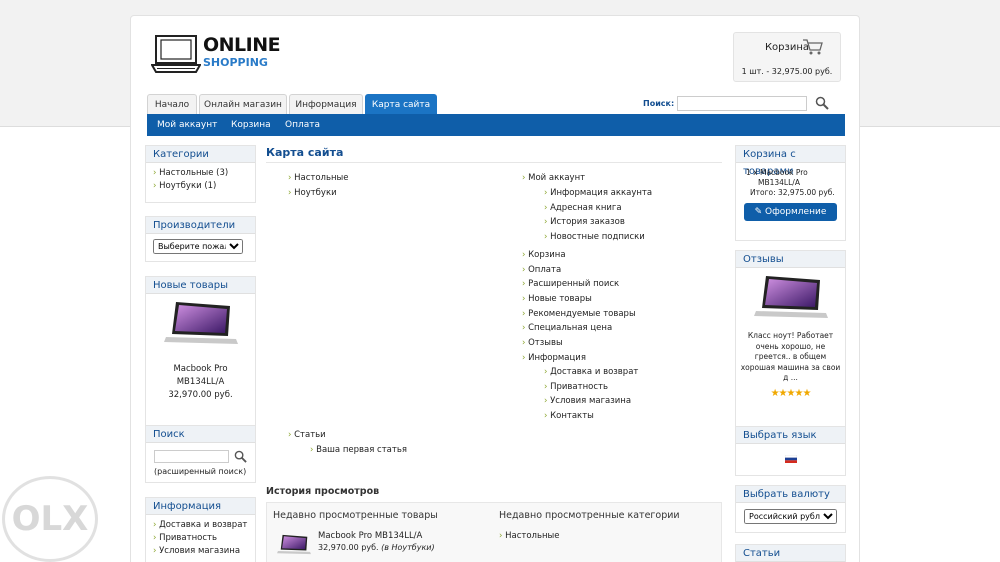 The image size is (1000, 562). I want to click on laptop-logo-icon, so click(176, 54).